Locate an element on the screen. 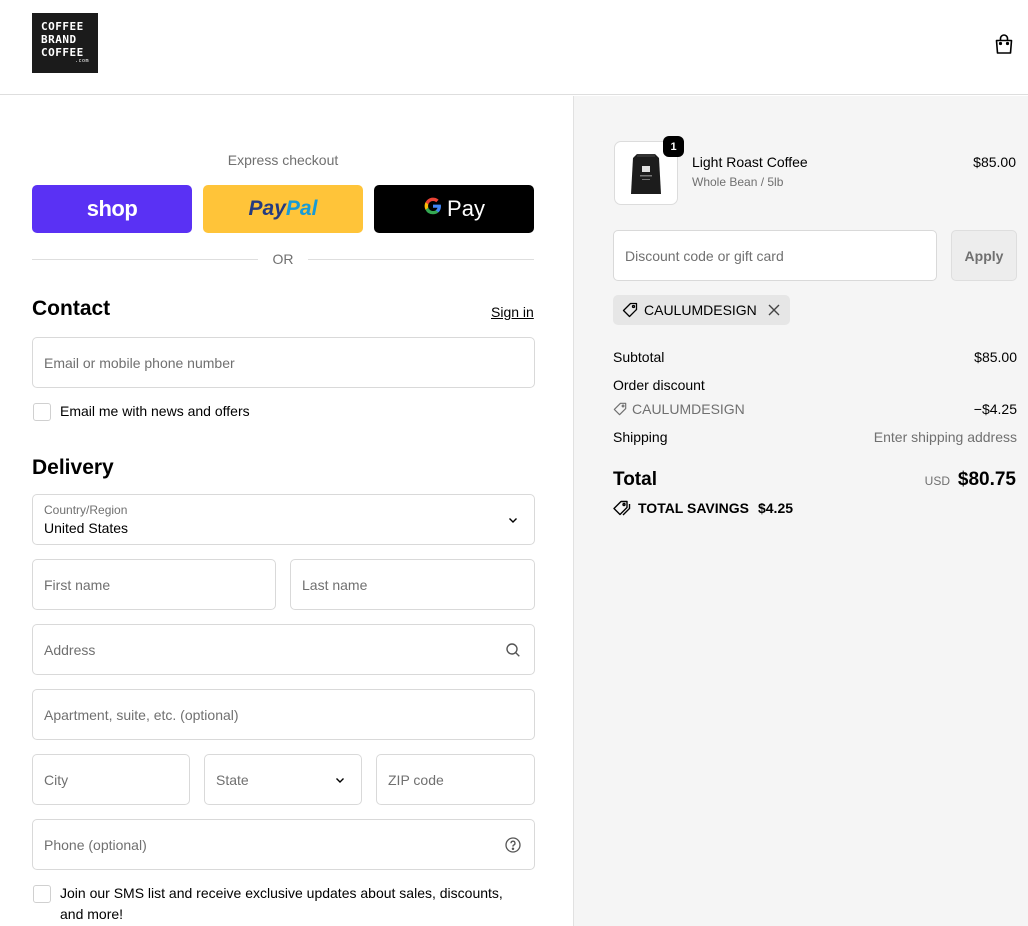 Image resolution: width=1028 pixels, height=926 pixels. discount-code-input: Discount code or gift card is located at coordinates (775, 255).